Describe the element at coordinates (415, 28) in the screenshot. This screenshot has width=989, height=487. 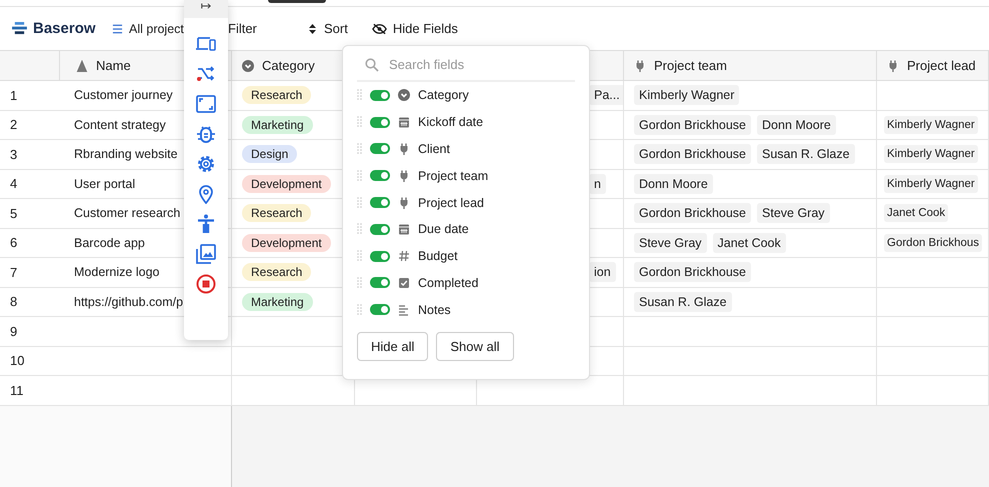
I see `hide-fields-button: Hide Fields` at that location.